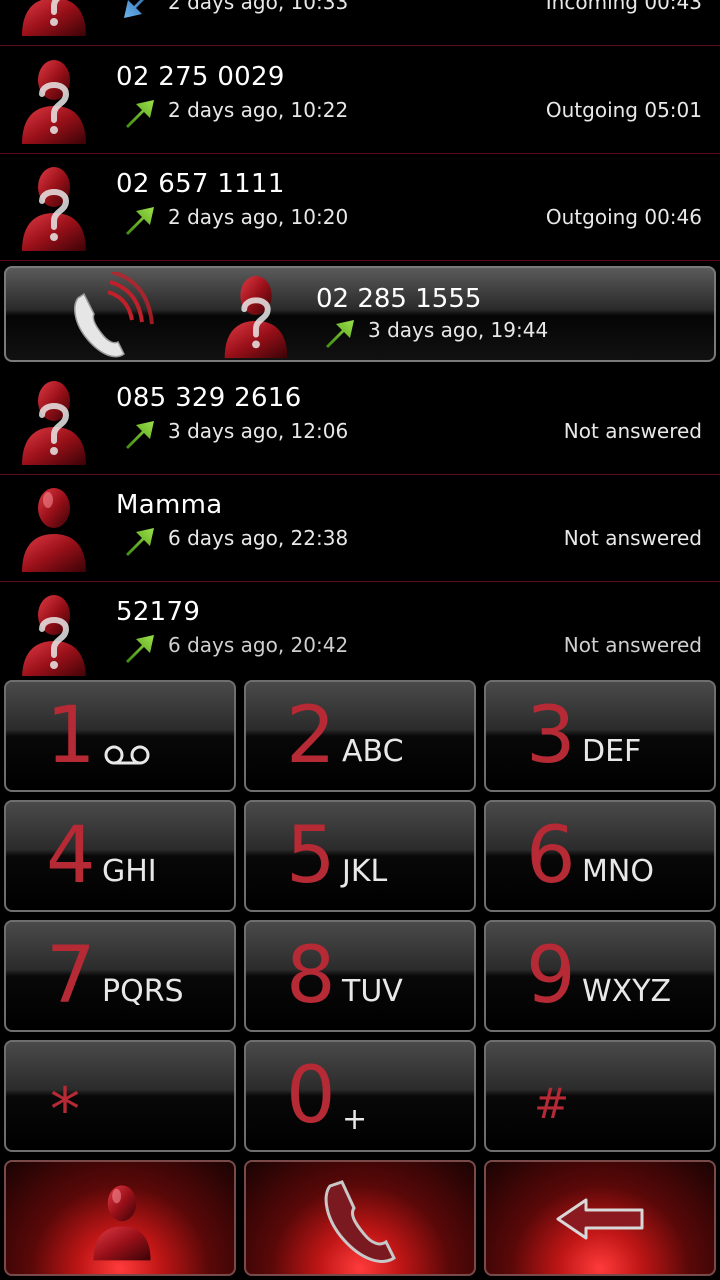  I want to click on caller-name: 02 285 1555, so click(399, 299).